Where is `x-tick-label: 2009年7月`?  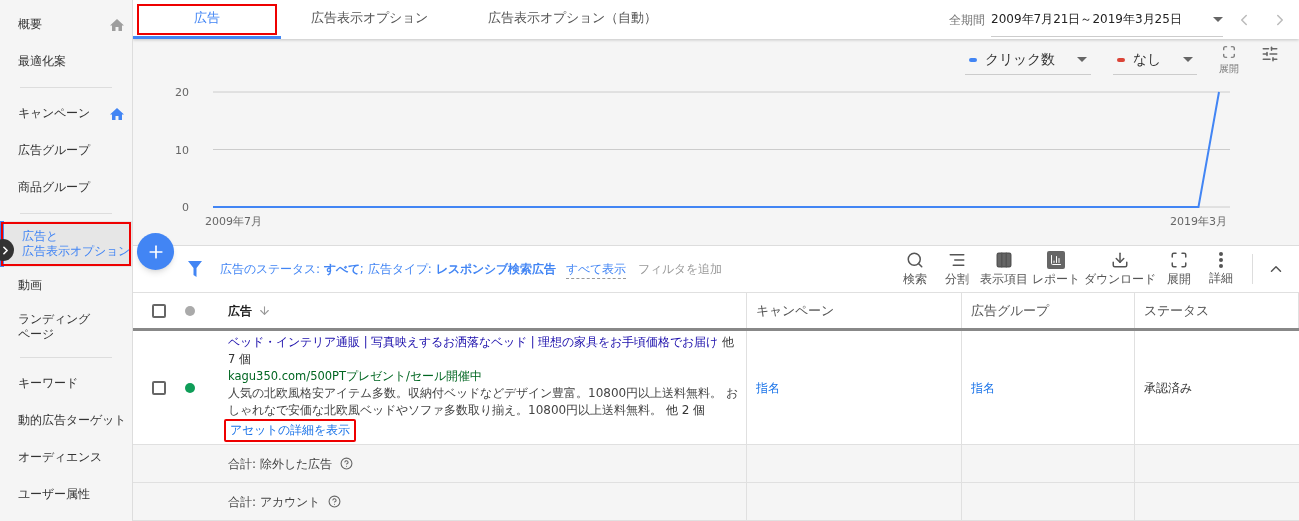
x-tick-label: 2009年7月 is located at coordinates (234, 222).